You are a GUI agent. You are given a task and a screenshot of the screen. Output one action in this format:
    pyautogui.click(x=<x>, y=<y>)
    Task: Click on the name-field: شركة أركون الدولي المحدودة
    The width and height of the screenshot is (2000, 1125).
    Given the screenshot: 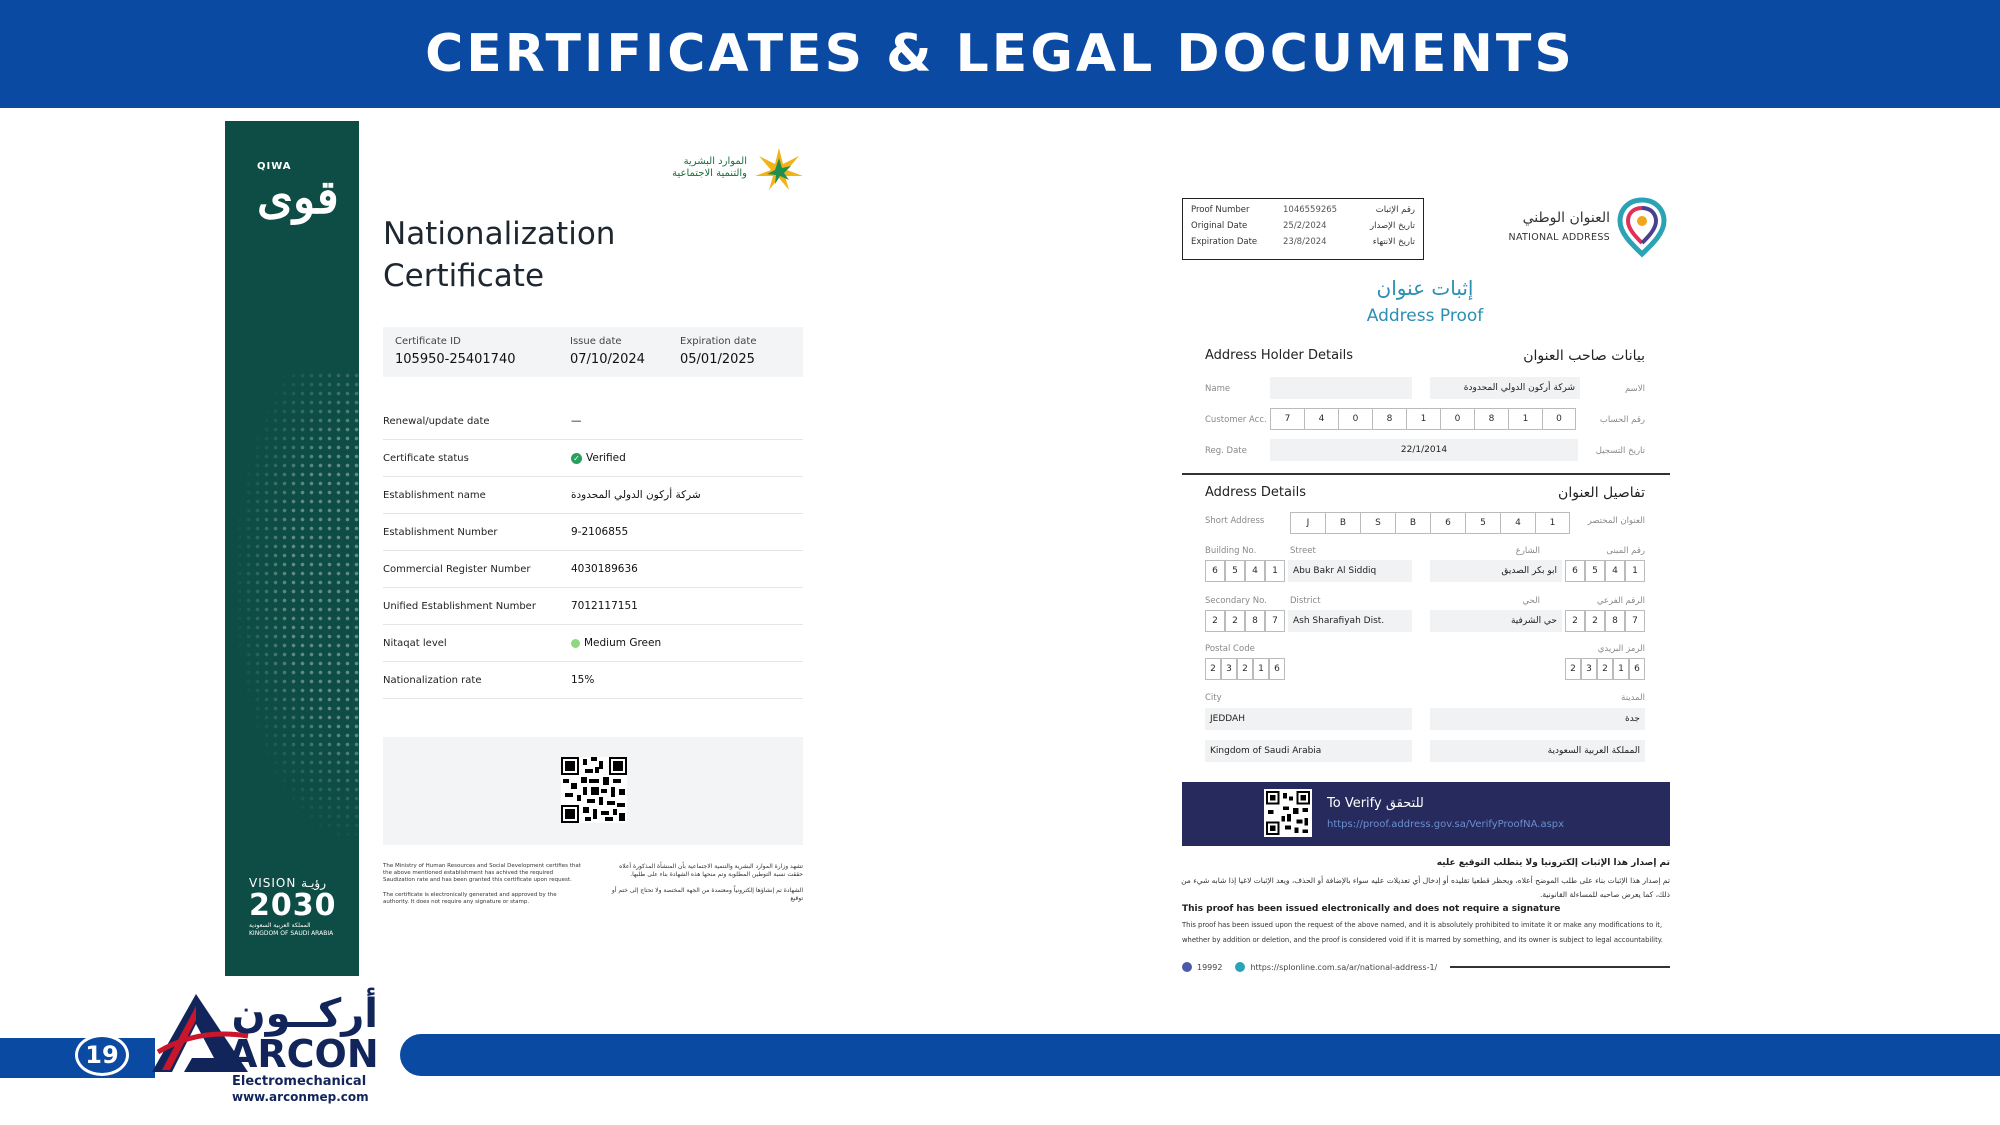 What is the action you would take?
    pyautogui.click(x=1505, y=388)
    